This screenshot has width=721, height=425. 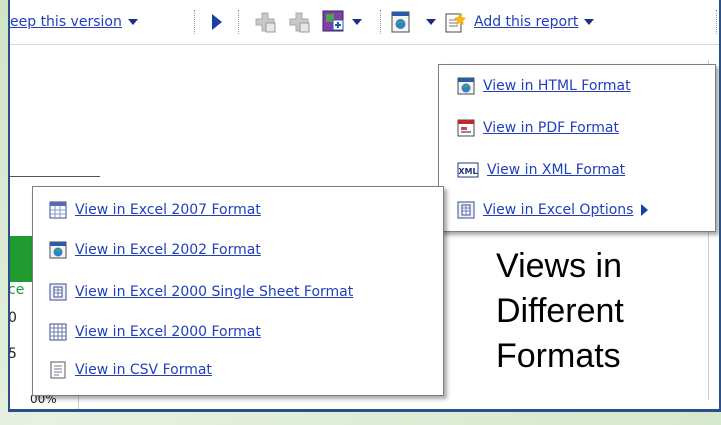 I want to click on caption-line: Formats, so click(x=558, y=356).